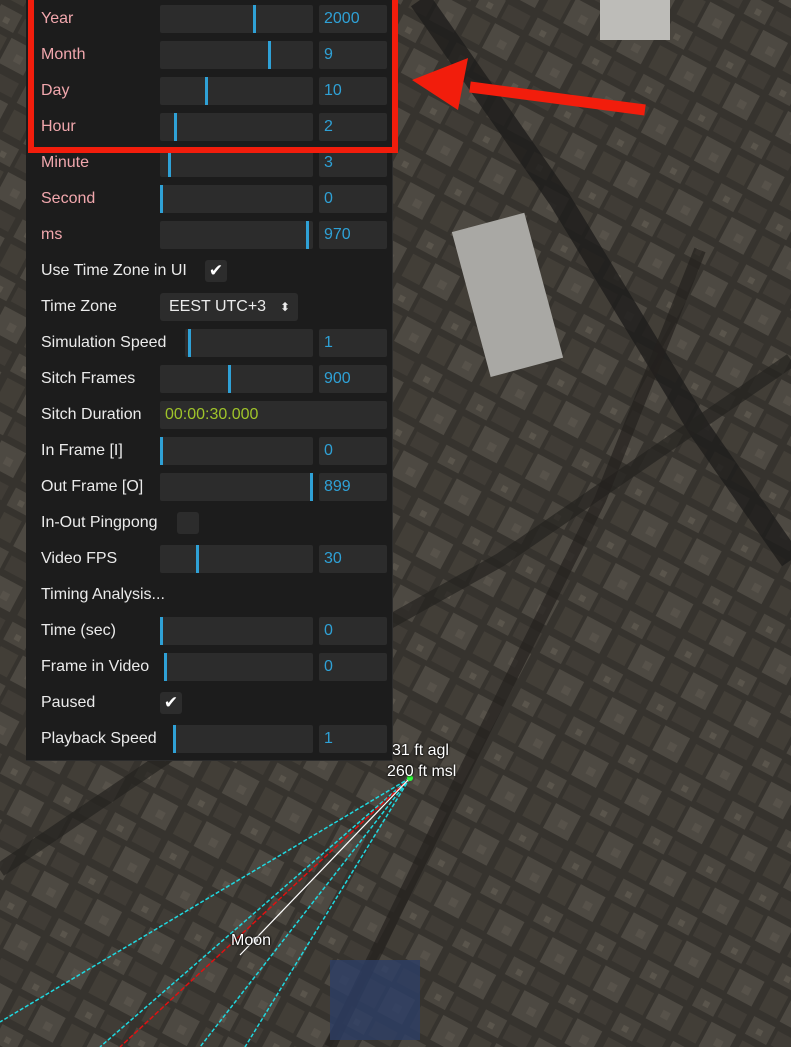 Image resolution: width=791 pixels, height=1047 pixels. What do you see at coordinates (161, 199) in the screenshot?
I see `second-slider-handle` at bounding box center [161, 199].